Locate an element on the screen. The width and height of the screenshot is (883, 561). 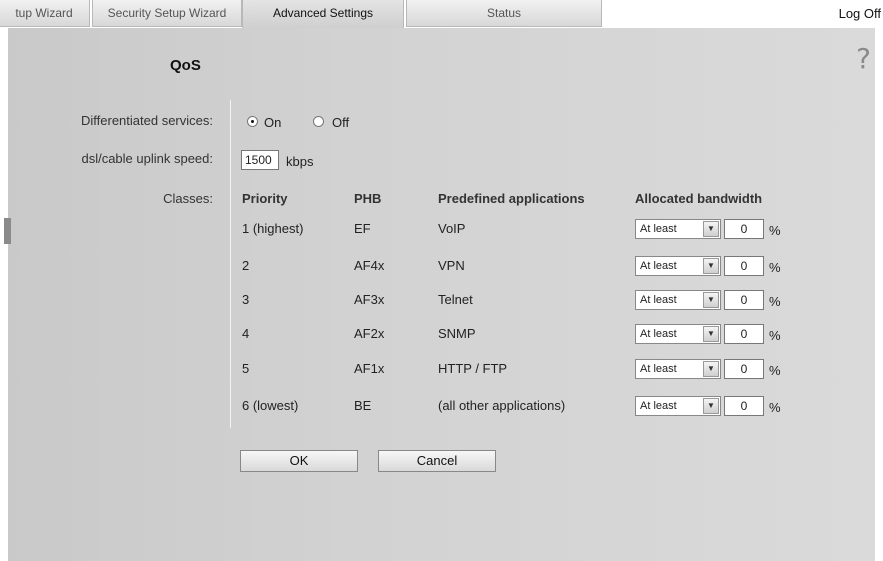
tab-advanced-settings: Advanced Settings is located at coordinates (323, 14).